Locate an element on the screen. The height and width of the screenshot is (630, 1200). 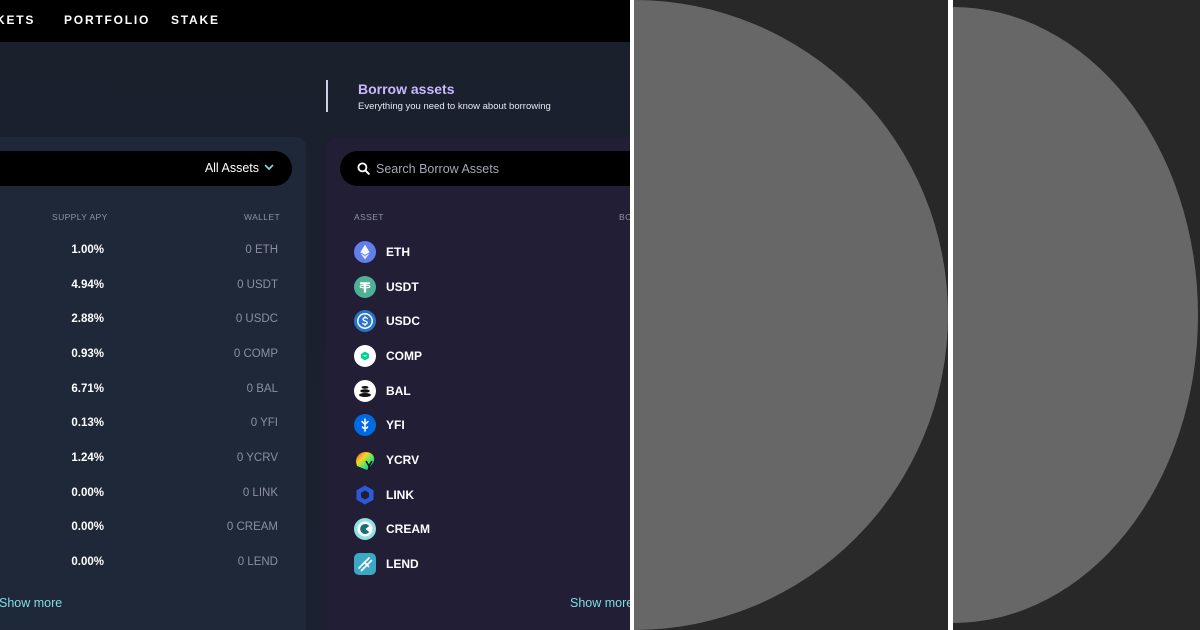
borrow-asset-row-comp: COMP is located at coordinates (479, 356).